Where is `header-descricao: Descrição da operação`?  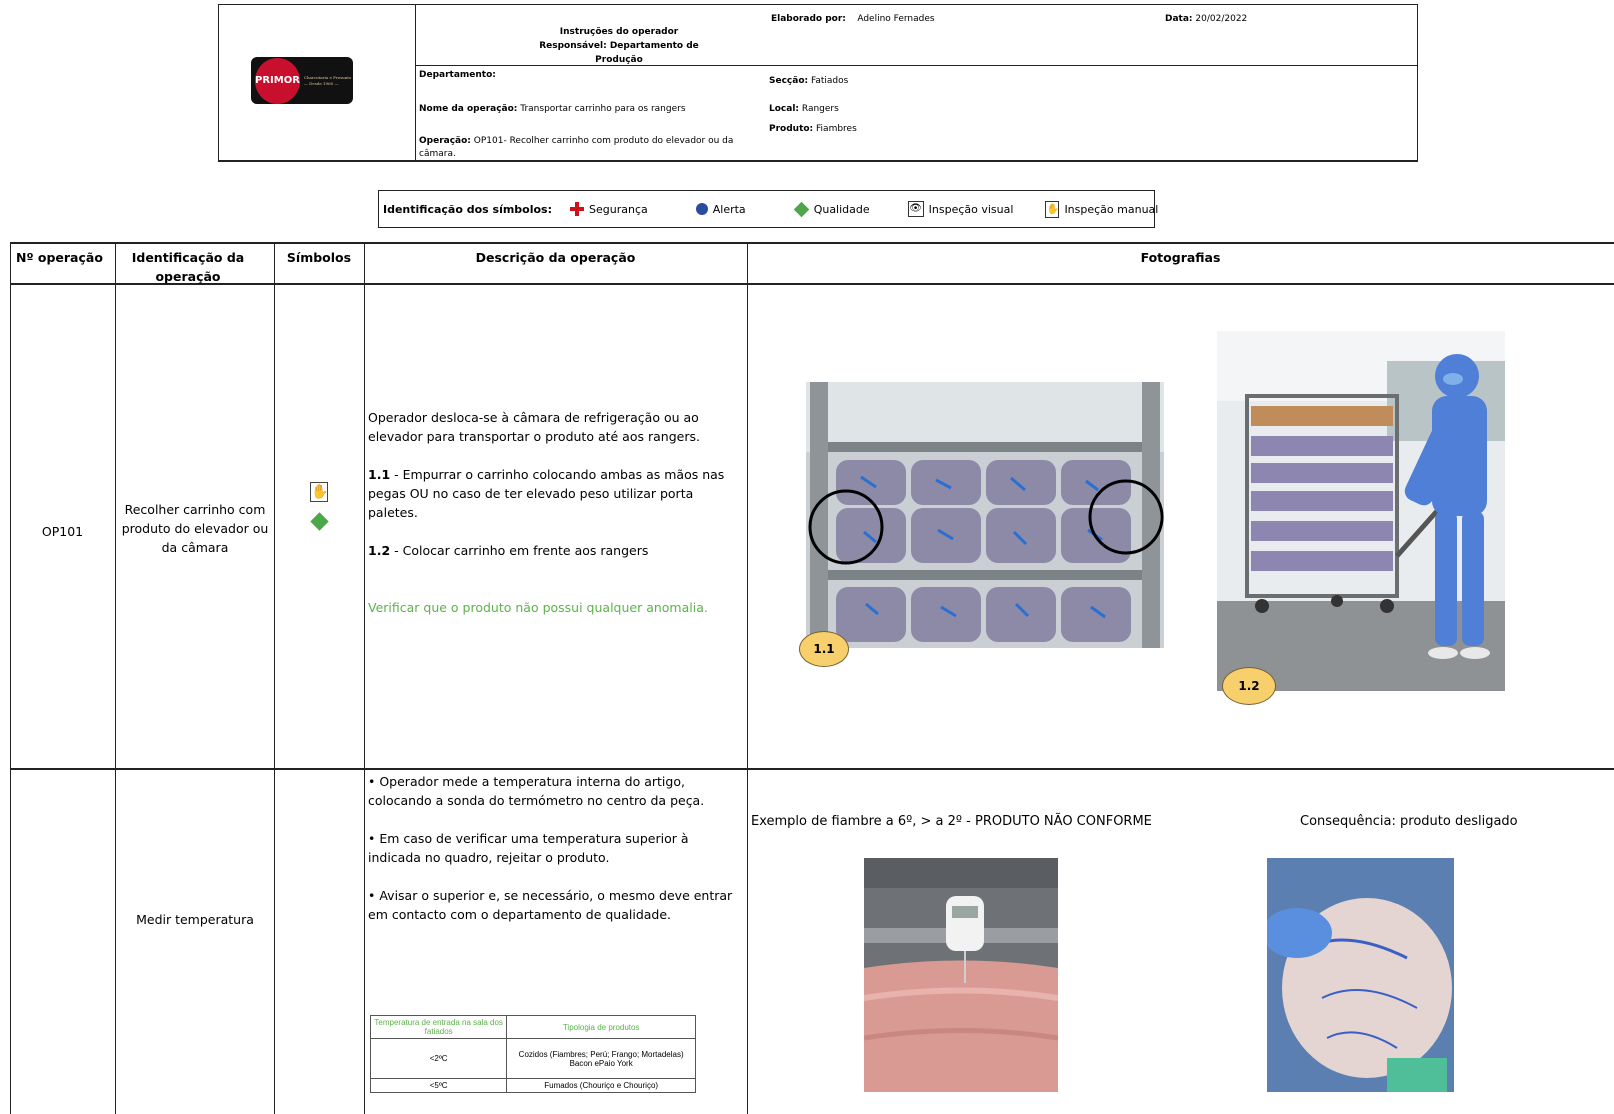
header-descricao: Descrição da operação is located at coordinates (555, 257).